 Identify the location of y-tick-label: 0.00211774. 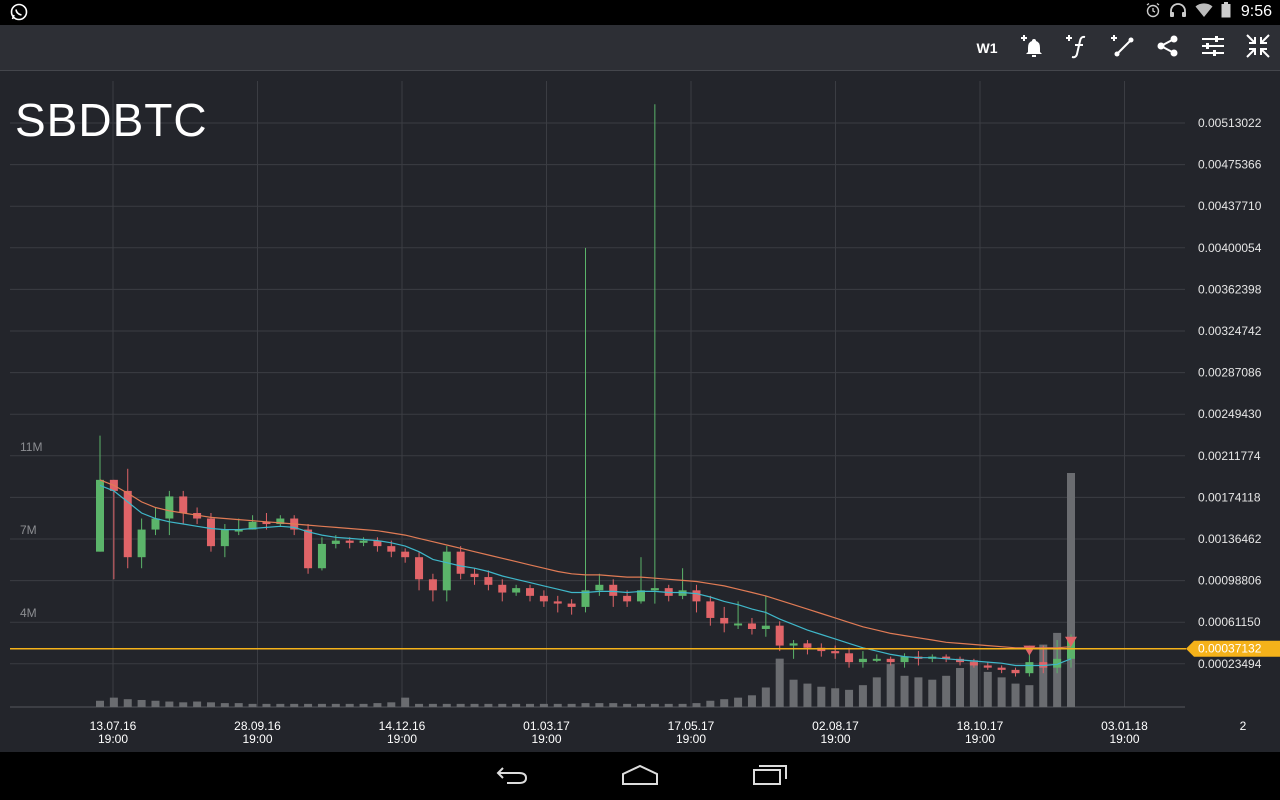
(1229, 456).